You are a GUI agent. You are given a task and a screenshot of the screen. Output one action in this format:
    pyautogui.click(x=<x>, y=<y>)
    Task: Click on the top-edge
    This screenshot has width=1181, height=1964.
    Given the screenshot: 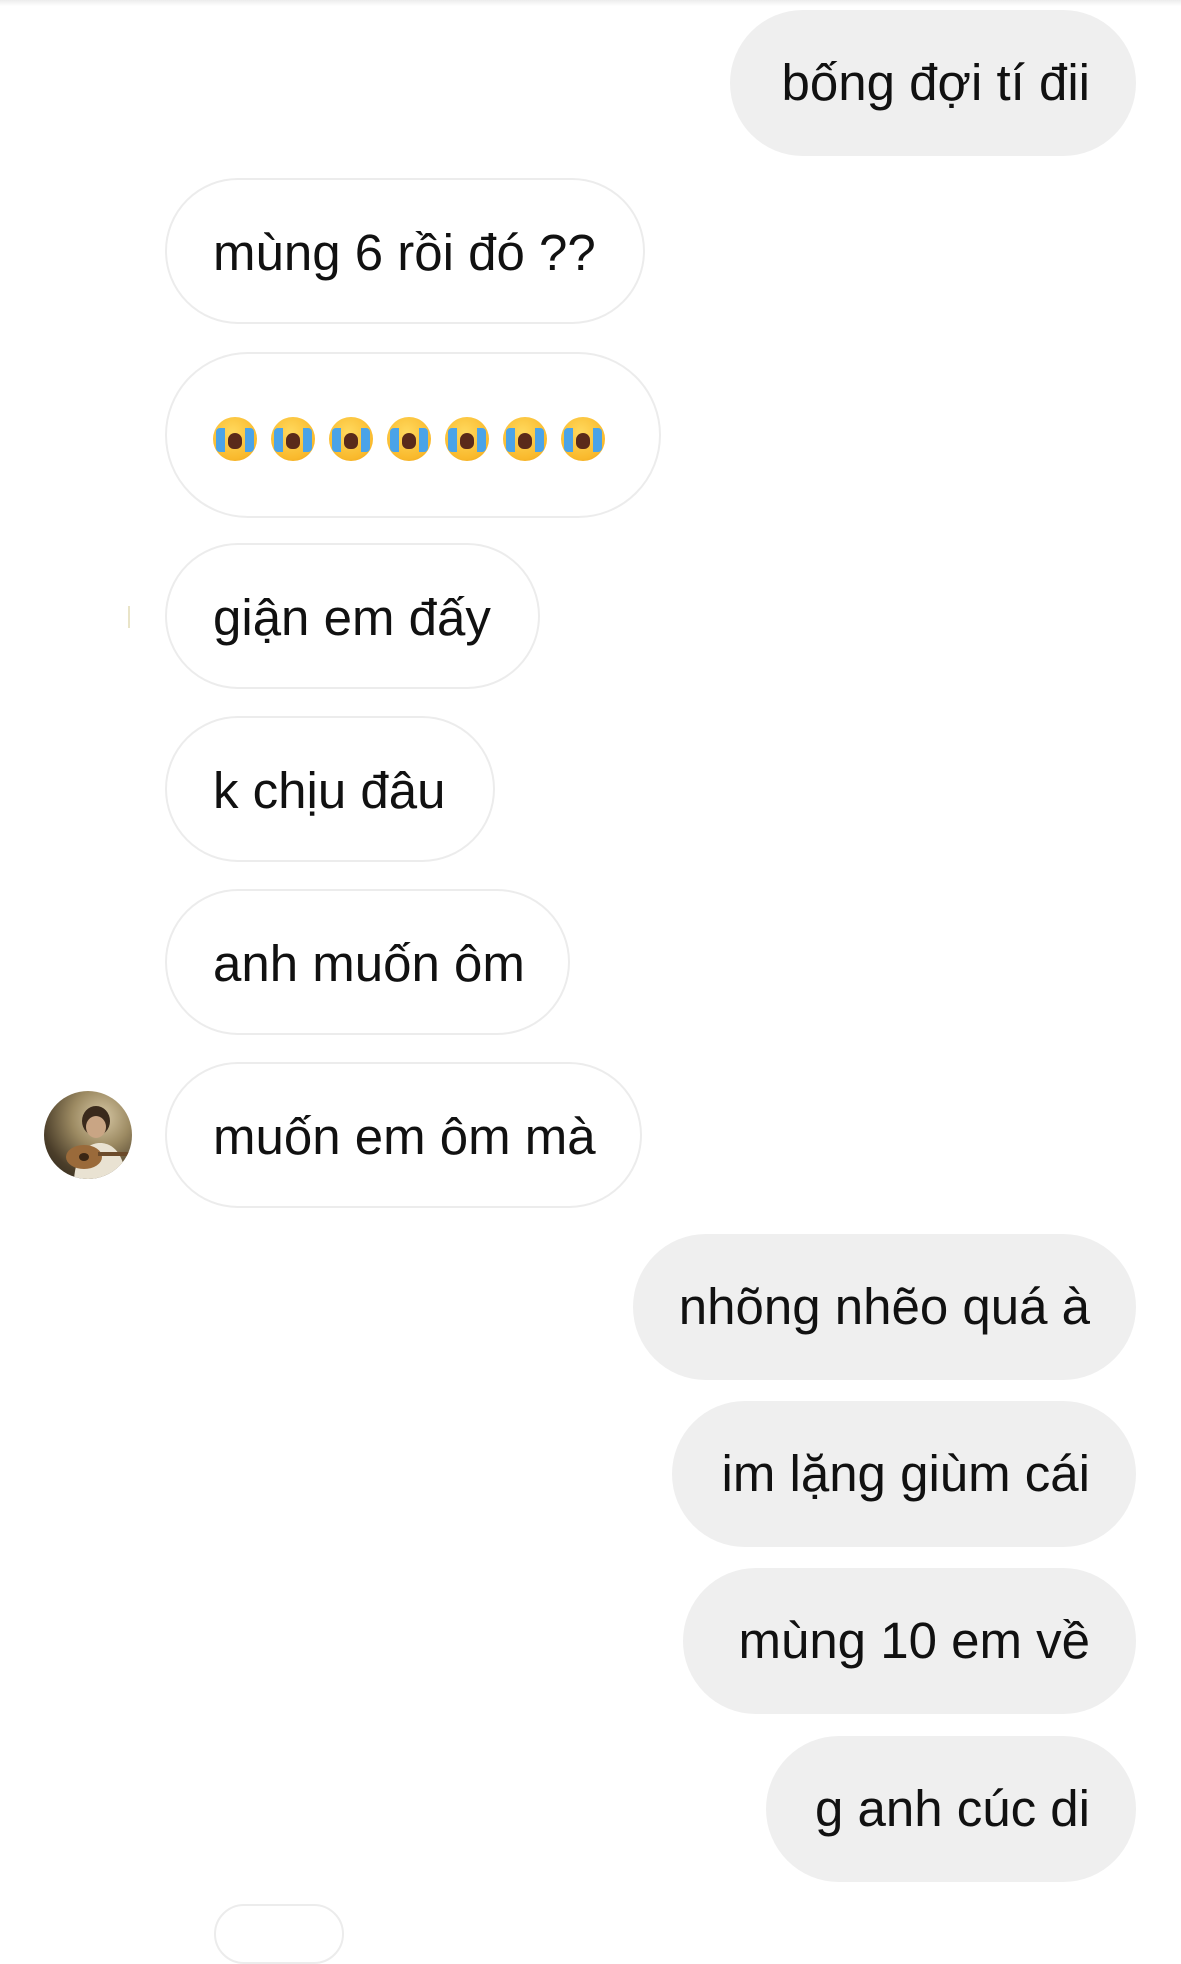 What is the action you would take?
    pyautogui.click(x=590, y=3)
    